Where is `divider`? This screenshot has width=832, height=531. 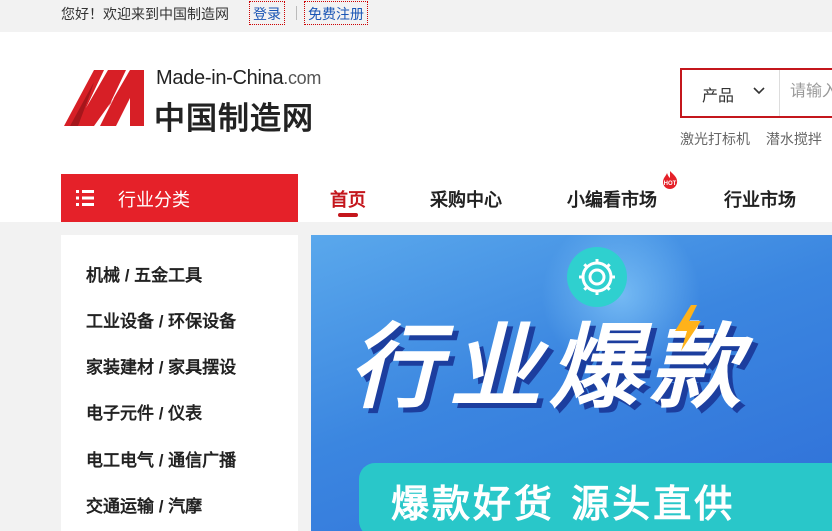 divider is located at coordinates (296, 13).